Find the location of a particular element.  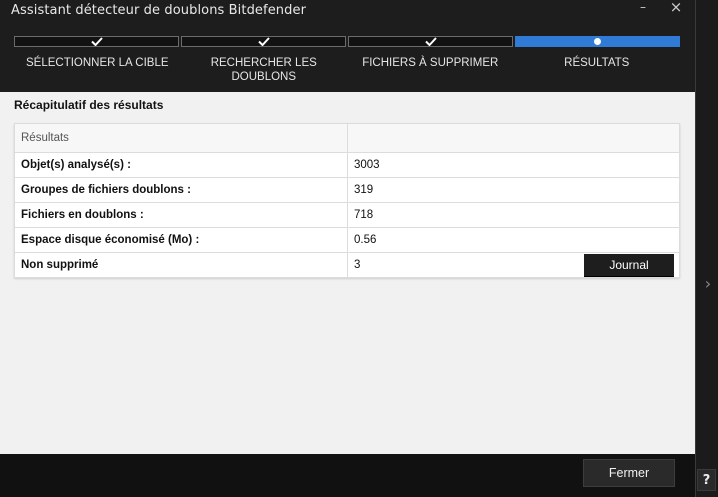

step-label-results: RÉSULTATS is located at coordinates (597, 63).